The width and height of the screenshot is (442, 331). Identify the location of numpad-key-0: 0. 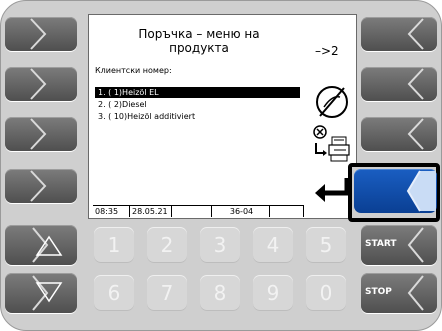
(326, 293).